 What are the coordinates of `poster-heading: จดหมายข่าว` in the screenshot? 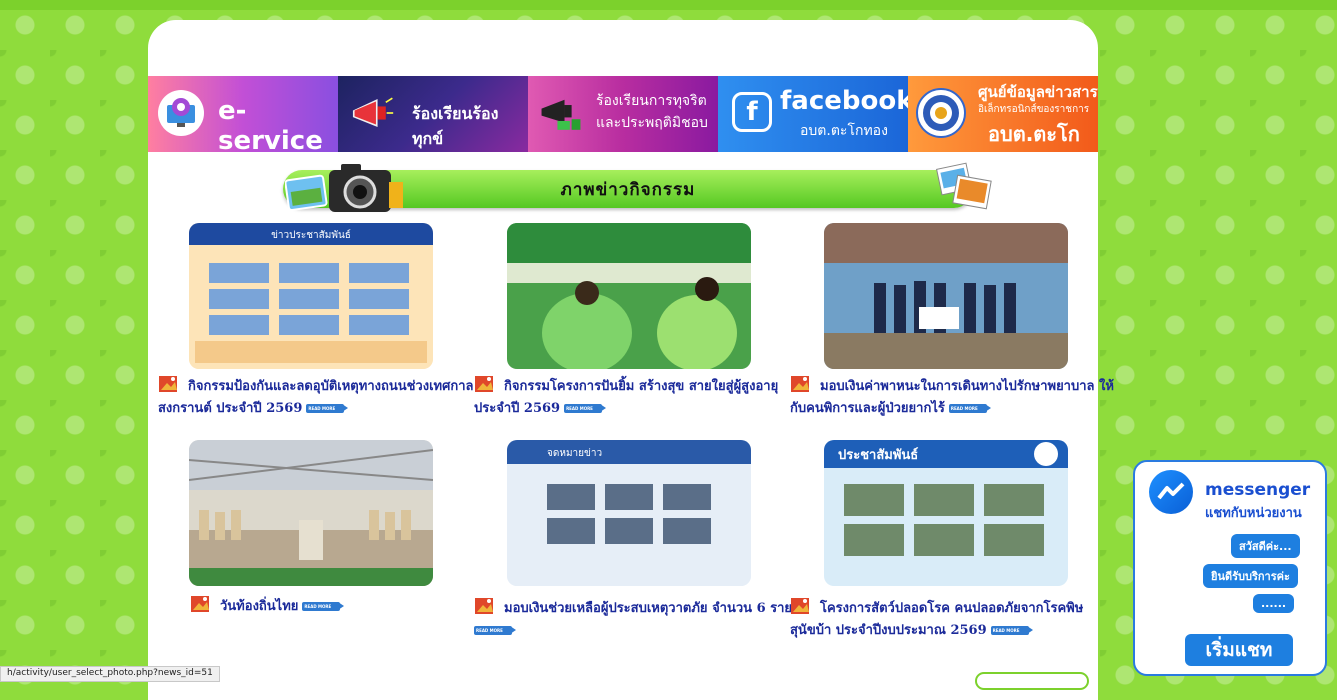 It's located at (574, 453).